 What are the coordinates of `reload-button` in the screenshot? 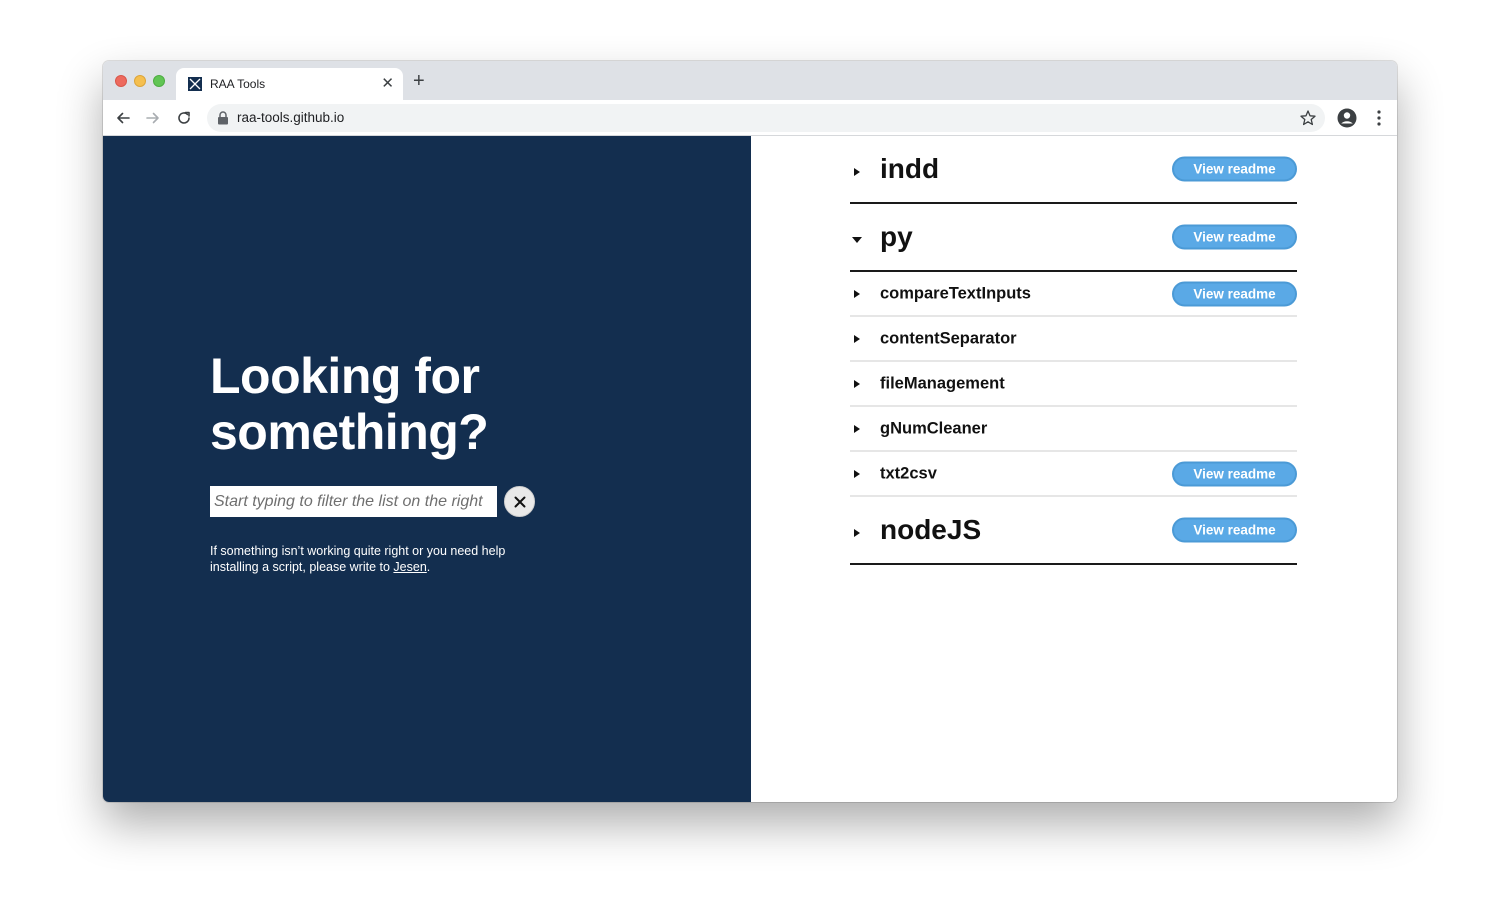 It's located at (184, 118).